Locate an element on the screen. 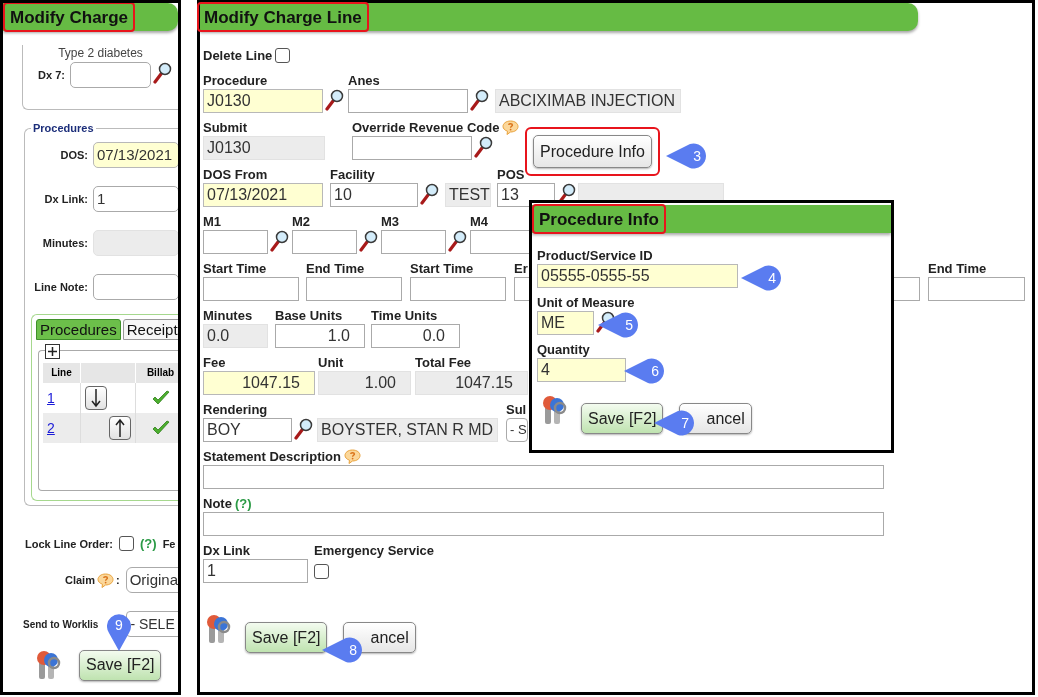 This screenshot has width=1038, height=697. field-label: Procedure is located at coordinates (235, 80).